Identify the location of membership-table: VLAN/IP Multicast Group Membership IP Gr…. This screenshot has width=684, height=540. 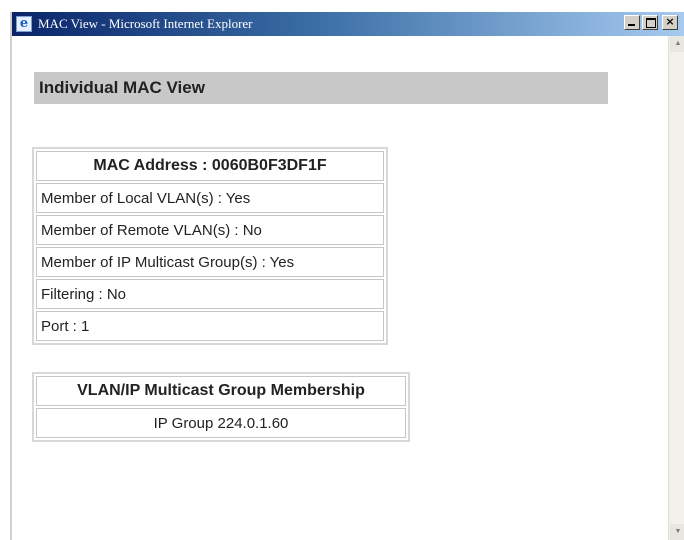
(221, 407).